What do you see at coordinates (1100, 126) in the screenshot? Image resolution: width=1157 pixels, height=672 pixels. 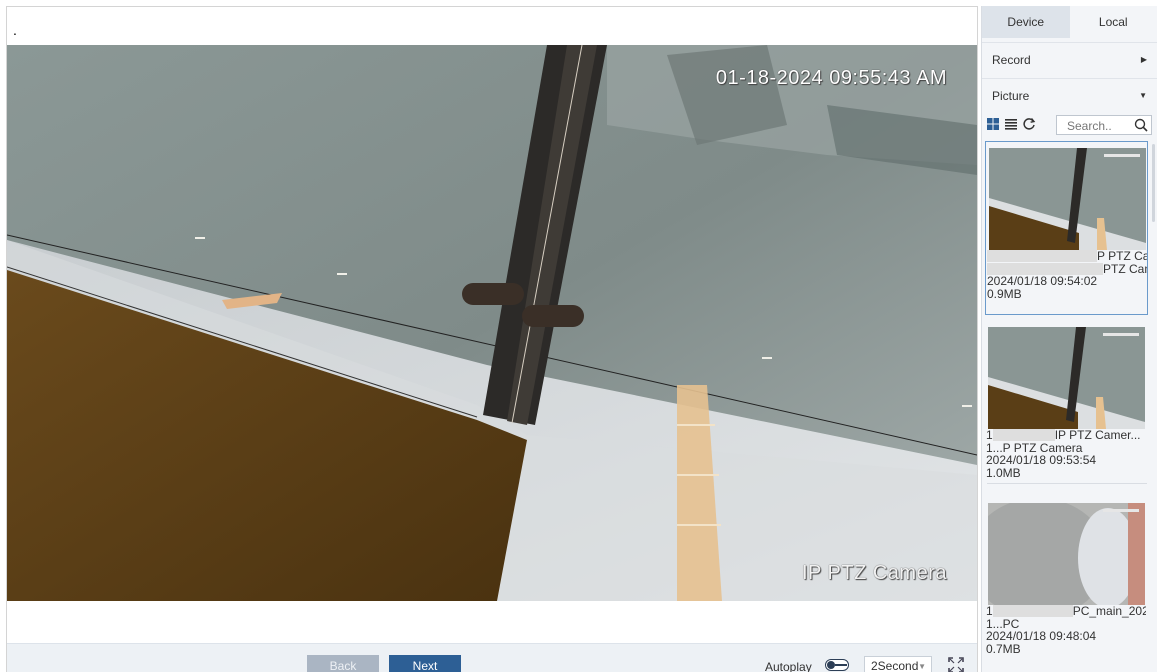 I see `search-input` at bounding box center [1100, 126].